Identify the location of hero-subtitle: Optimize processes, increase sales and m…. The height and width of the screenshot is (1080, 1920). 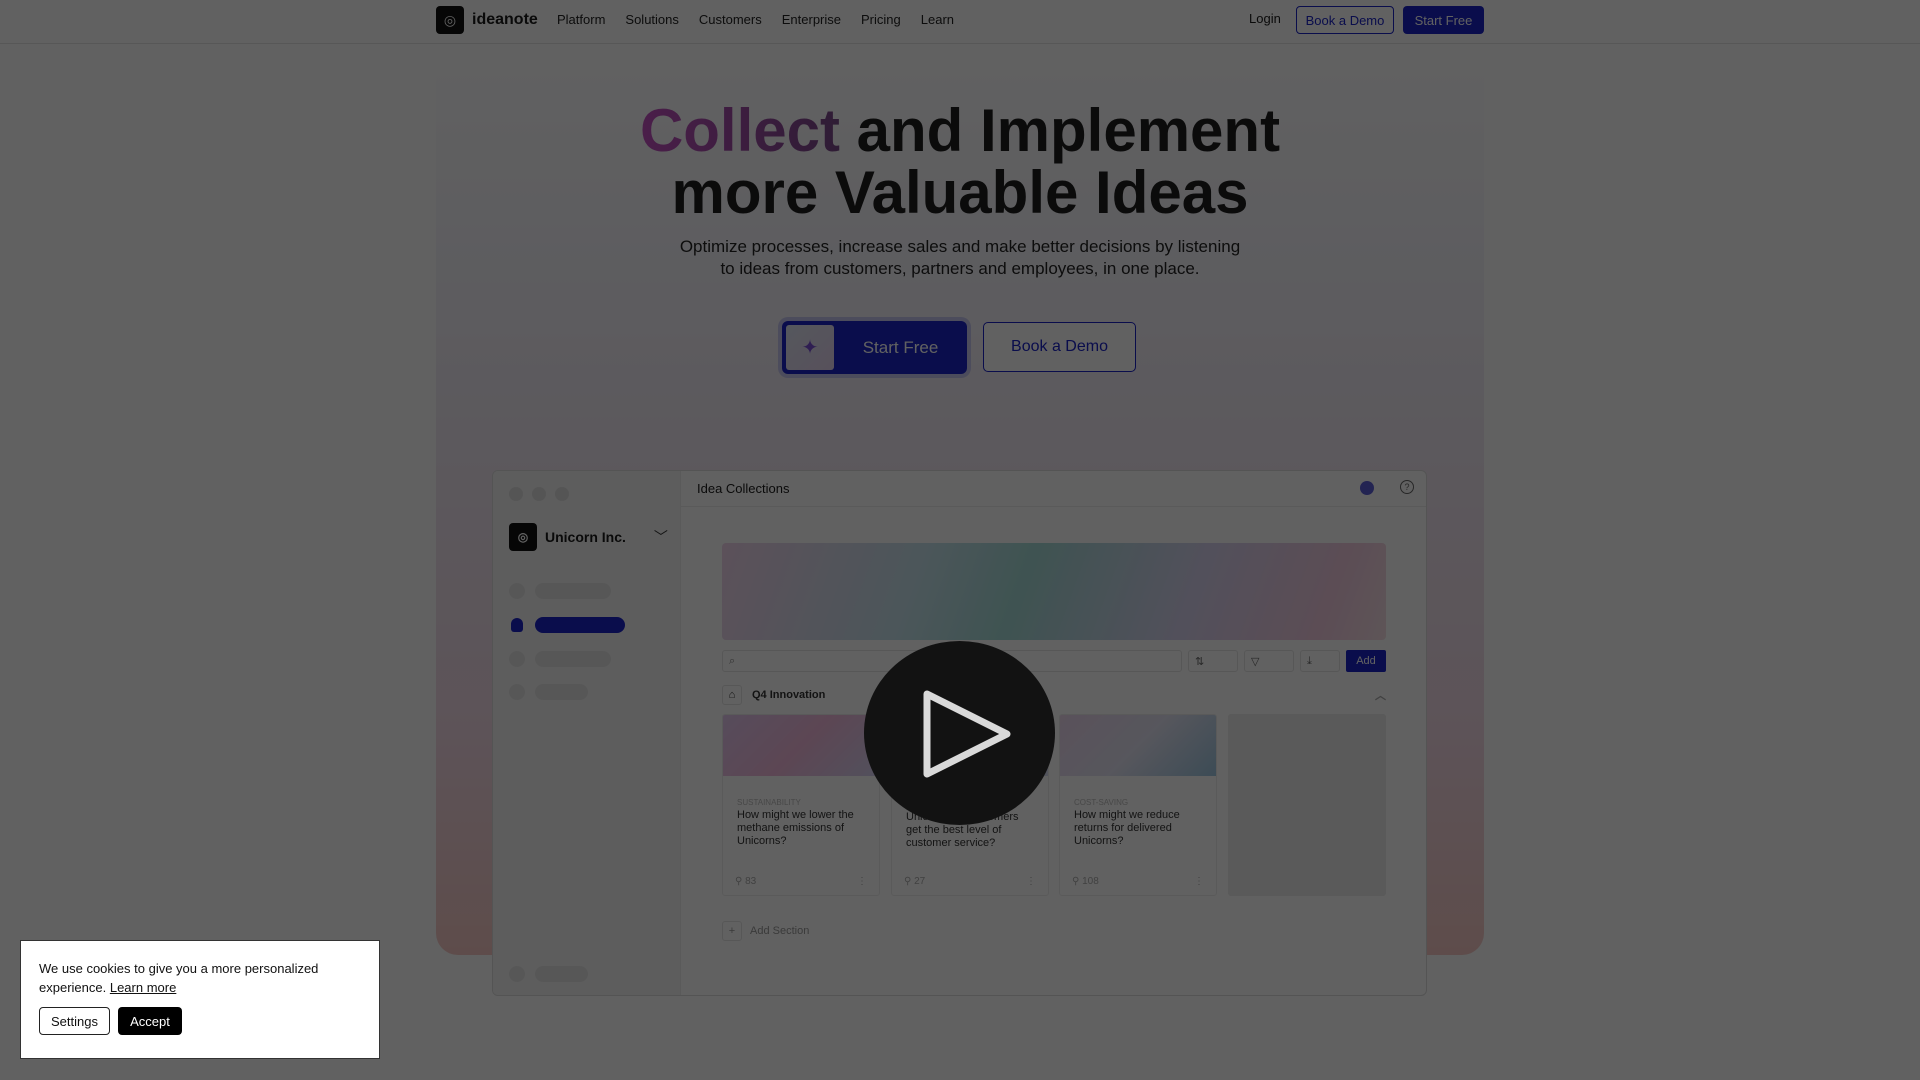
(960, 258).